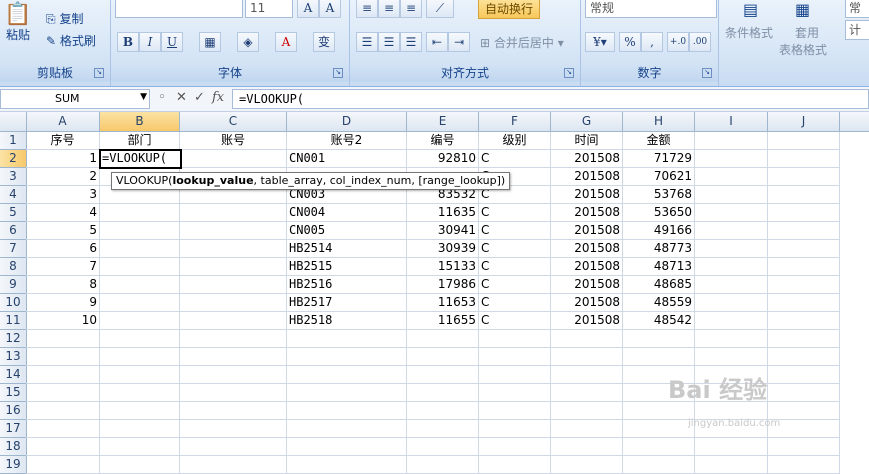  I want to click on row-header-14: 14, so click(13, 375).